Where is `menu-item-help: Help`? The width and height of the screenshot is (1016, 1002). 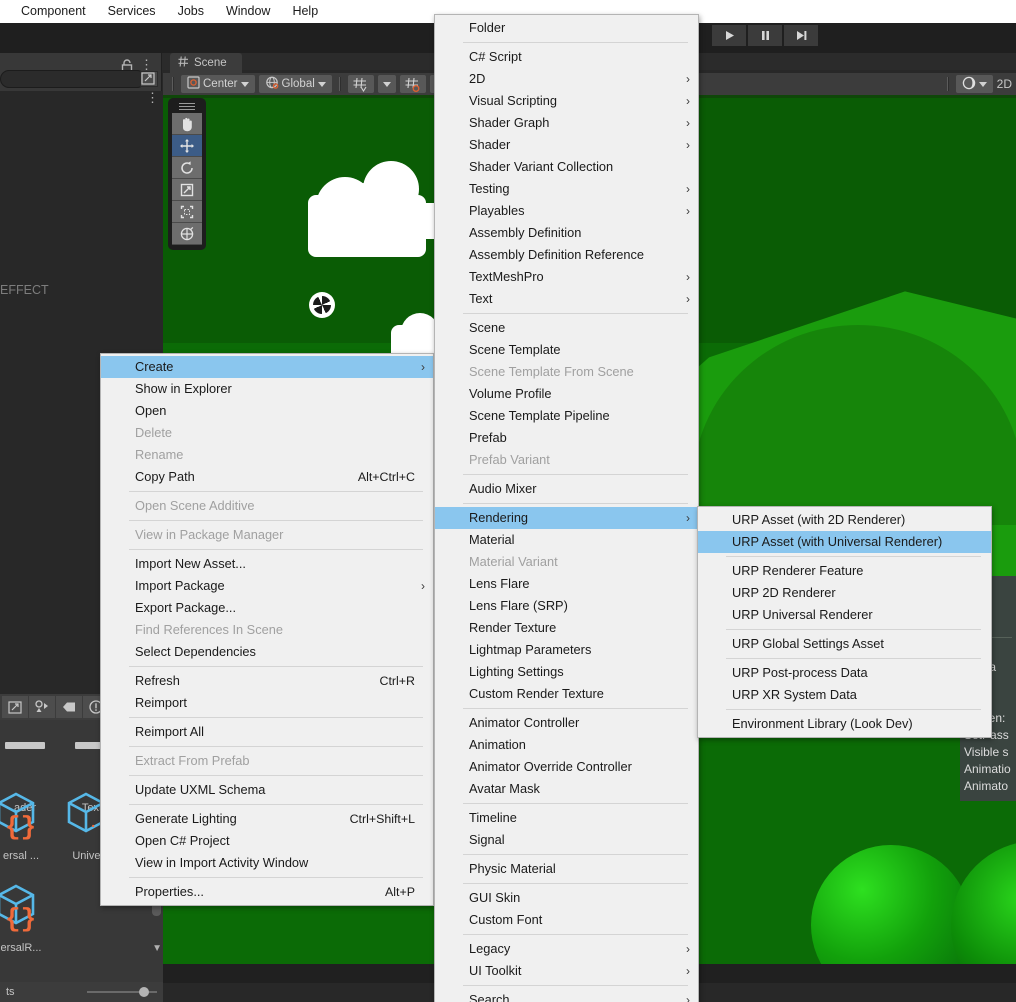 menu-item-help: Help is located at coordinates (305, 11).